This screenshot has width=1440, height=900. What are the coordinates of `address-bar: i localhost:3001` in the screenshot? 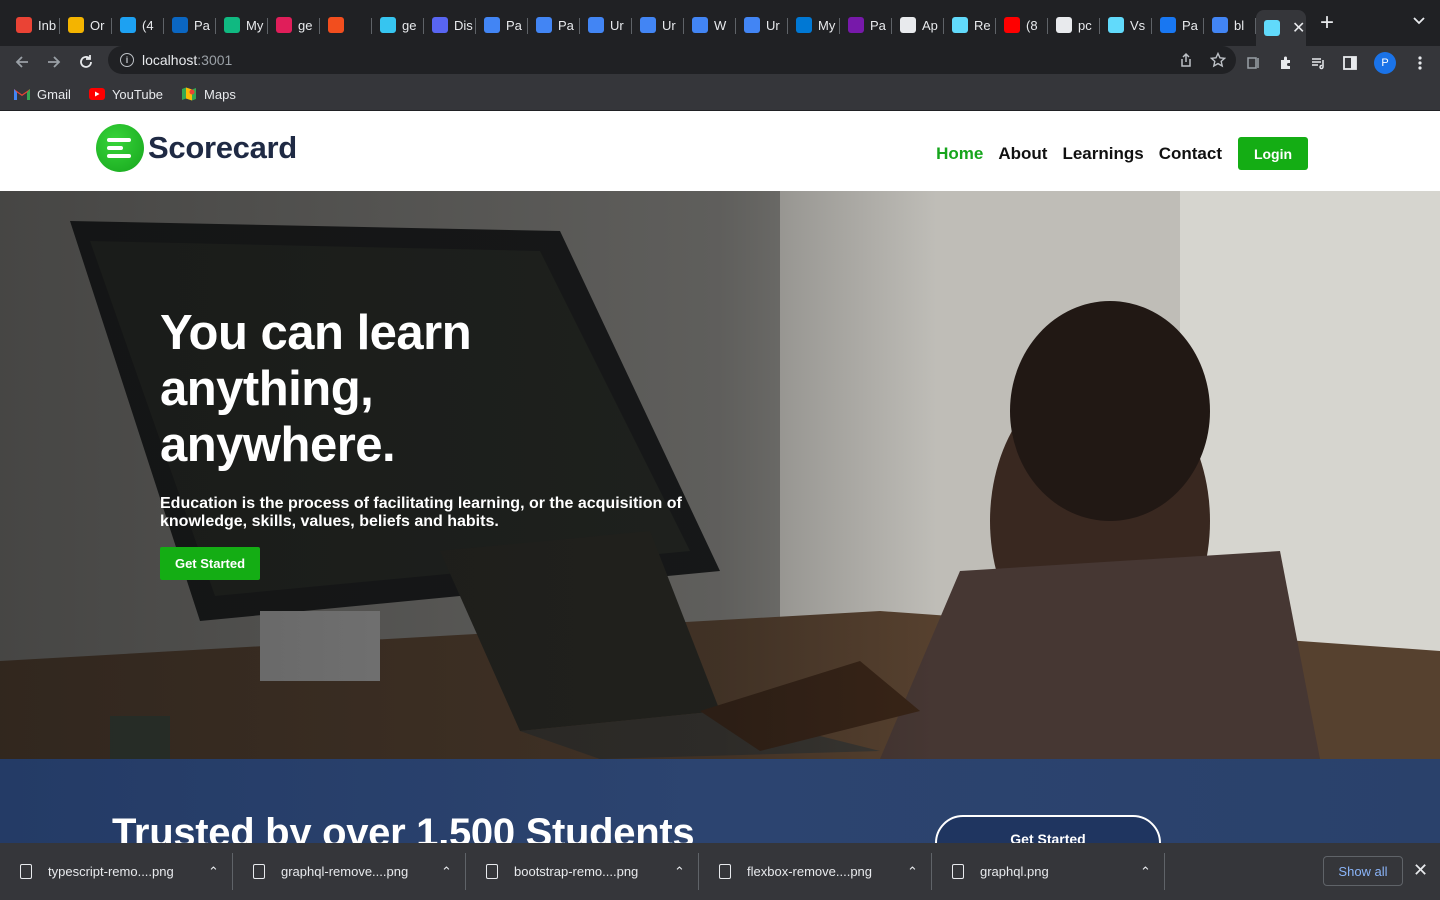 It's located at (672, 60).